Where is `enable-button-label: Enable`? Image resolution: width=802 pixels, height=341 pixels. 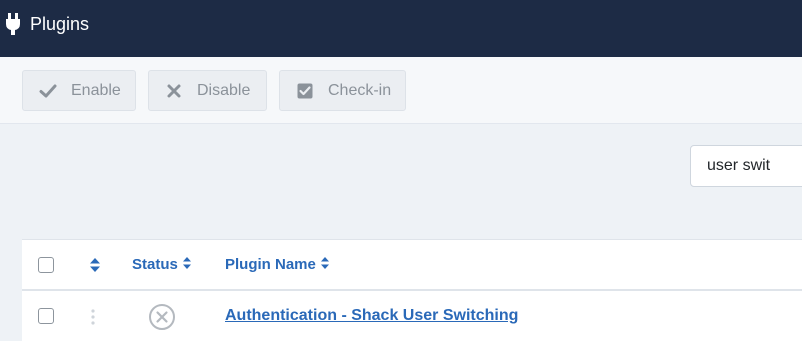 enable-button-label: Enable is located at coordinates (96, 90).